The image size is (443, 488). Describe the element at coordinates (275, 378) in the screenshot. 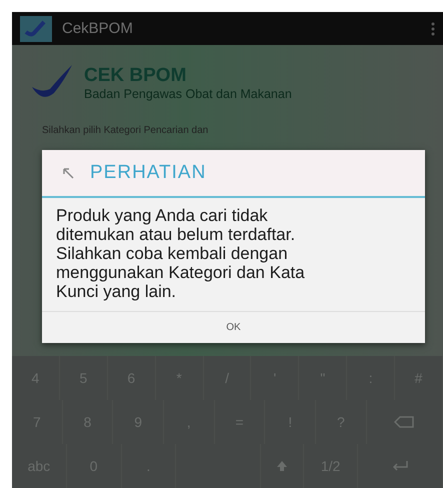

I see `keyboard-key: '` at that location.